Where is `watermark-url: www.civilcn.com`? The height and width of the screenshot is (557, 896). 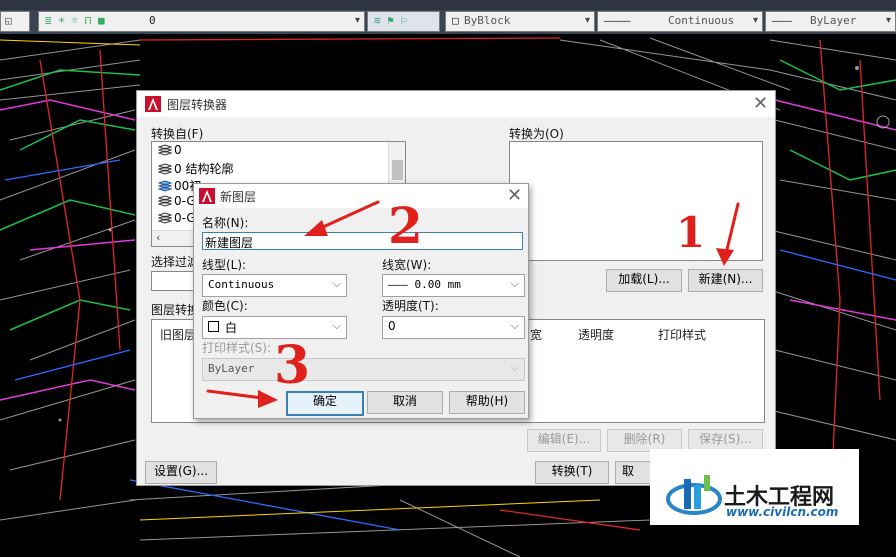
watermark-url: www.civilcn.com is located at coordinates (782, 512).